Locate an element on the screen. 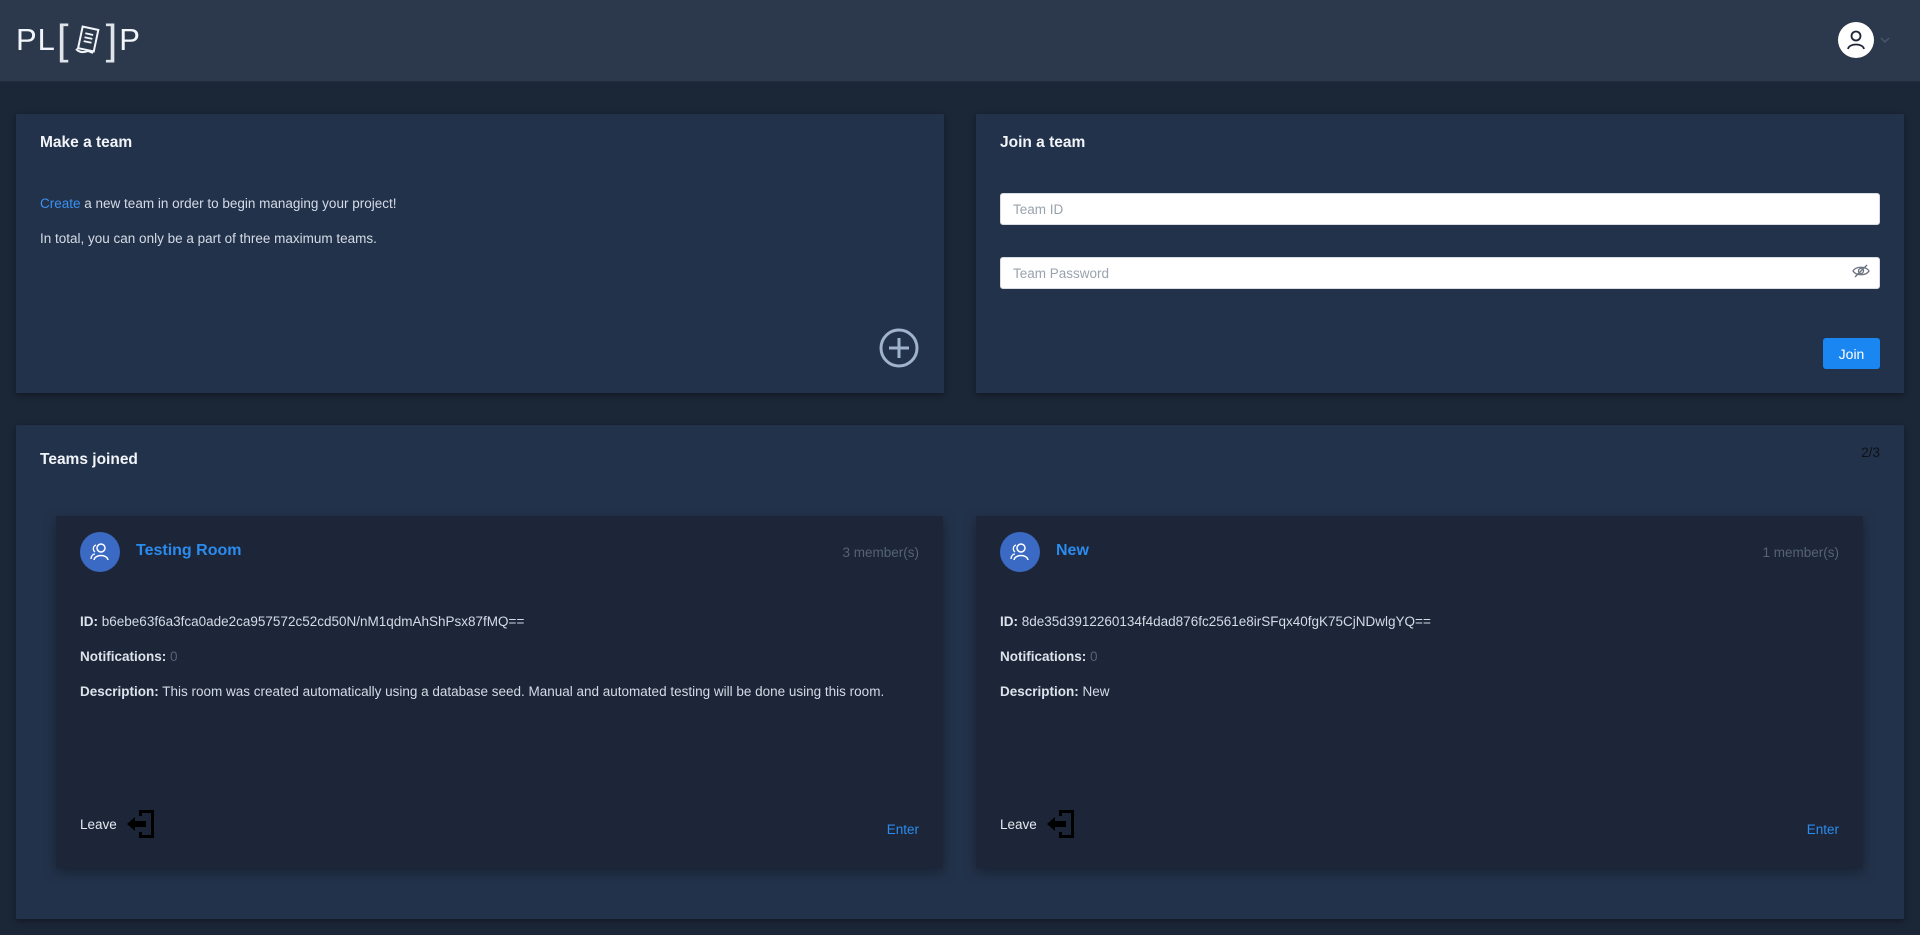  avatar is located at coordinates (1856, 40).